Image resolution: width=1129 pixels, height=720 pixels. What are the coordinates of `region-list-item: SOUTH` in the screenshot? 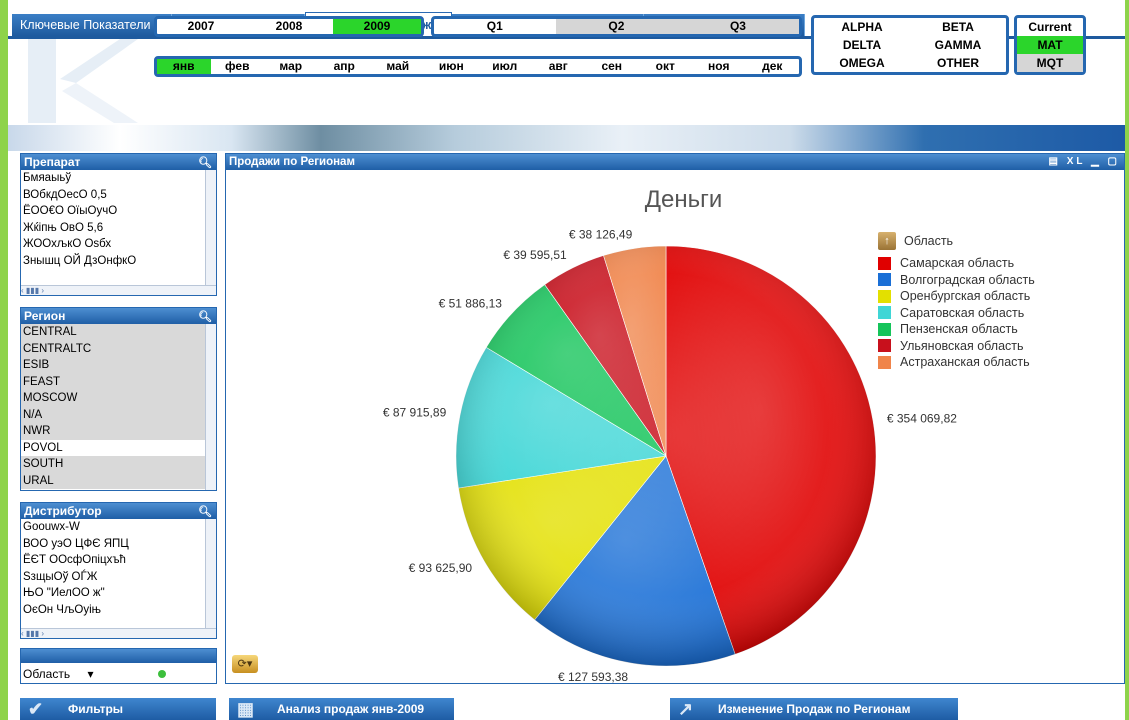 It's located at (113, 464).